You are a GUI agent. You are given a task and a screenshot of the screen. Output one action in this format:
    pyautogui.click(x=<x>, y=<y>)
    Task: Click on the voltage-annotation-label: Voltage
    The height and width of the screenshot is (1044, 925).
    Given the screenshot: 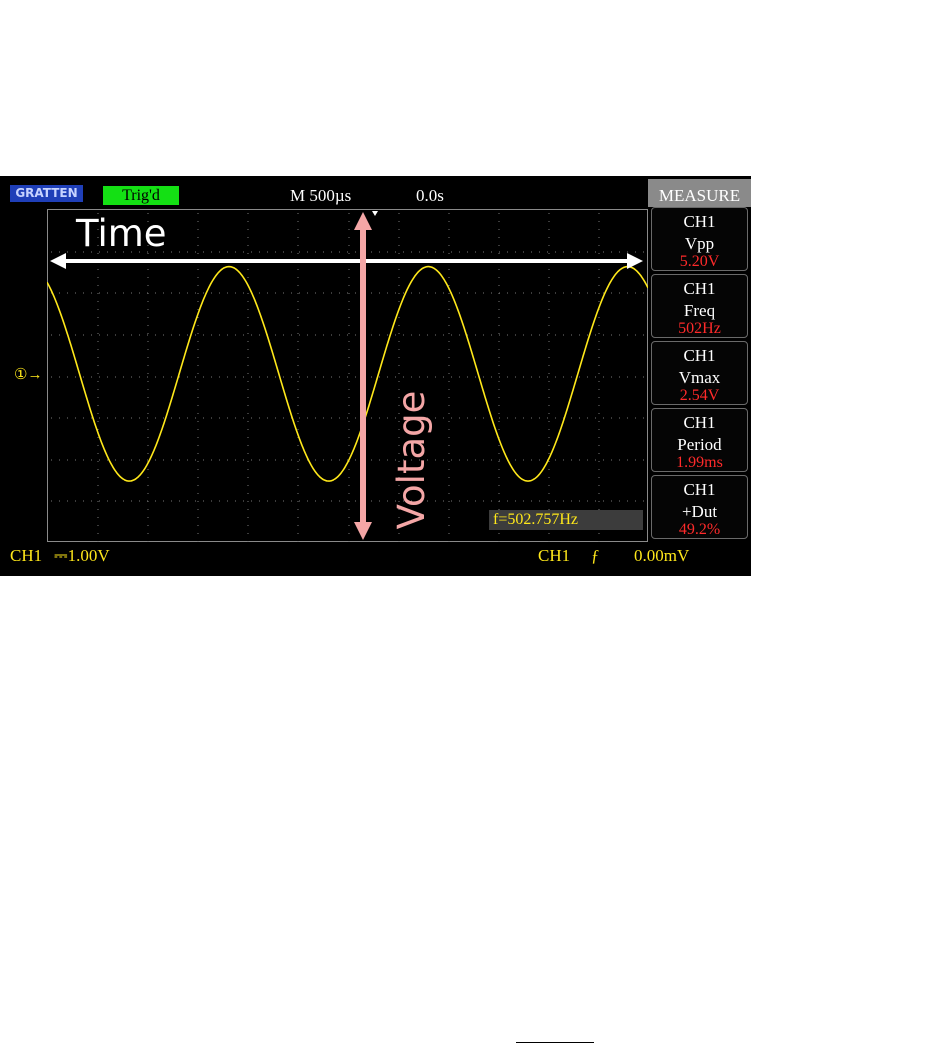 What is the action you would take?
    pyautogui.click(x=411, y=460)
    